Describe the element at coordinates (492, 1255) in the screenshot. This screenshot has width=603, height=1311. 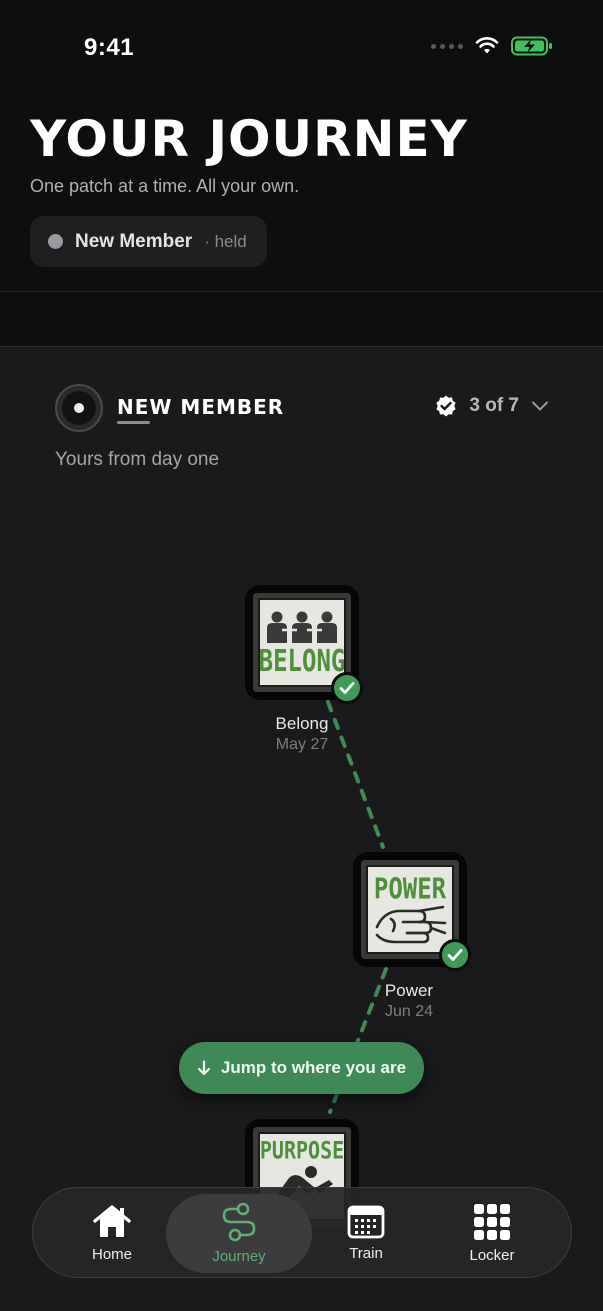
I see `tab-label: Locker` at that location.